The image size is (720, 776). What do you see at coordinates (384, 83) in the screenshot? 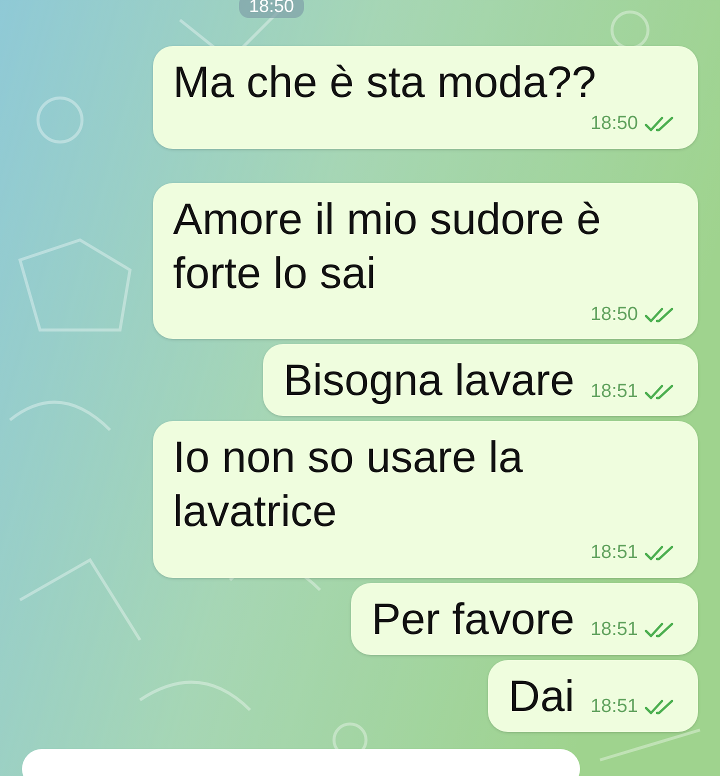
I see `message-text: Ma che è sta moda??` at bounding box center [384, 83].